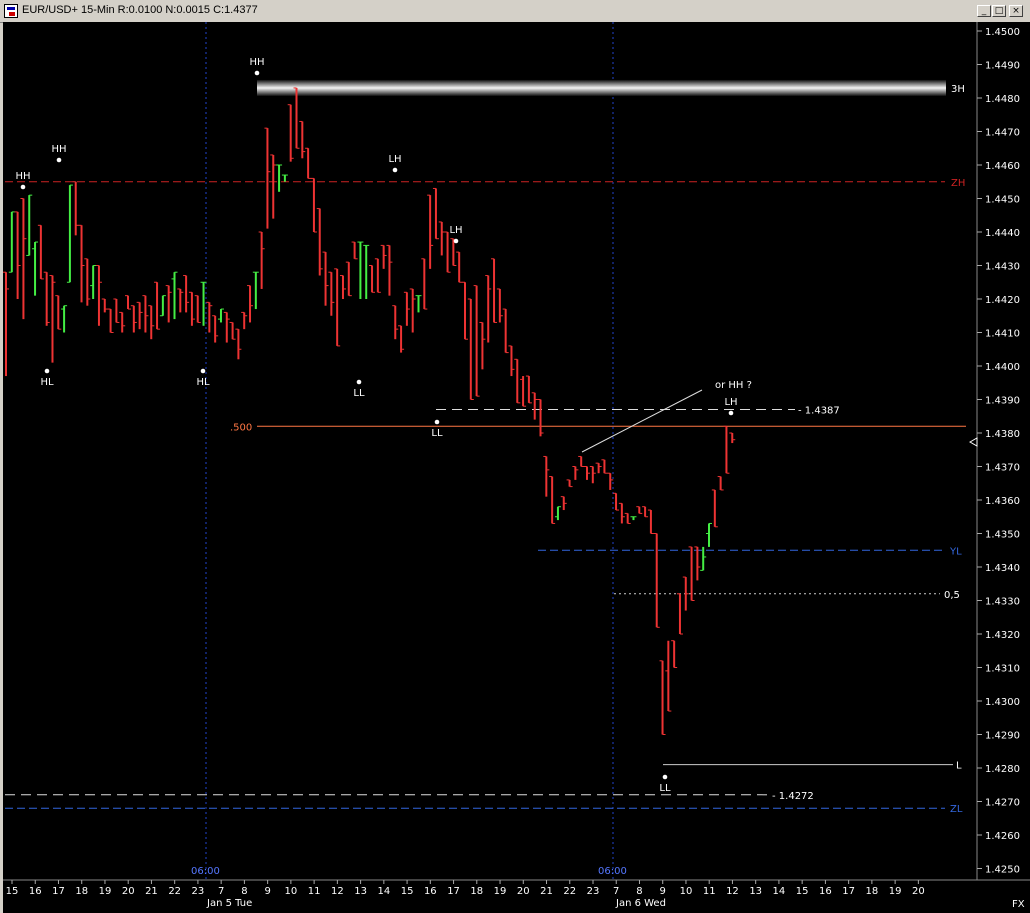 This screenshot has height=913, width=1030. Describe the element at coordinates (1002, 133) in the screenshot. I see `y-tick-label: 1.4470` at that location.